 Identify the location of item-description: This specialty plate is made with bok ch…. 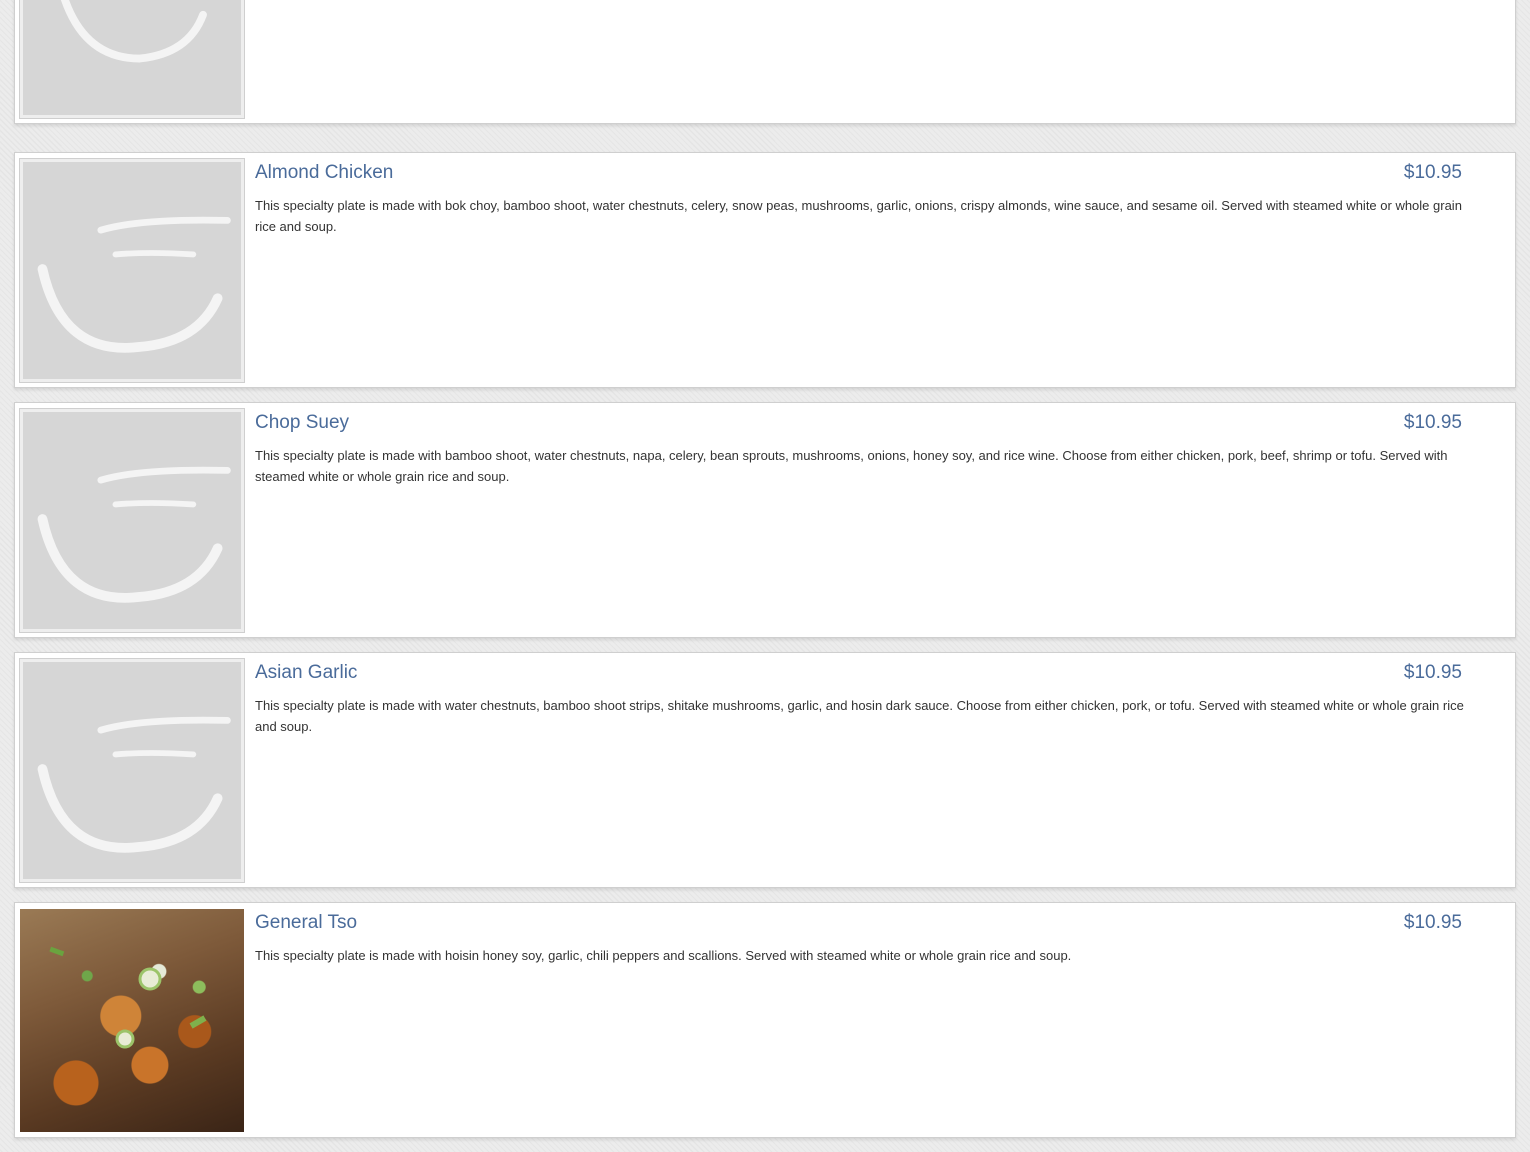
(858, 216).